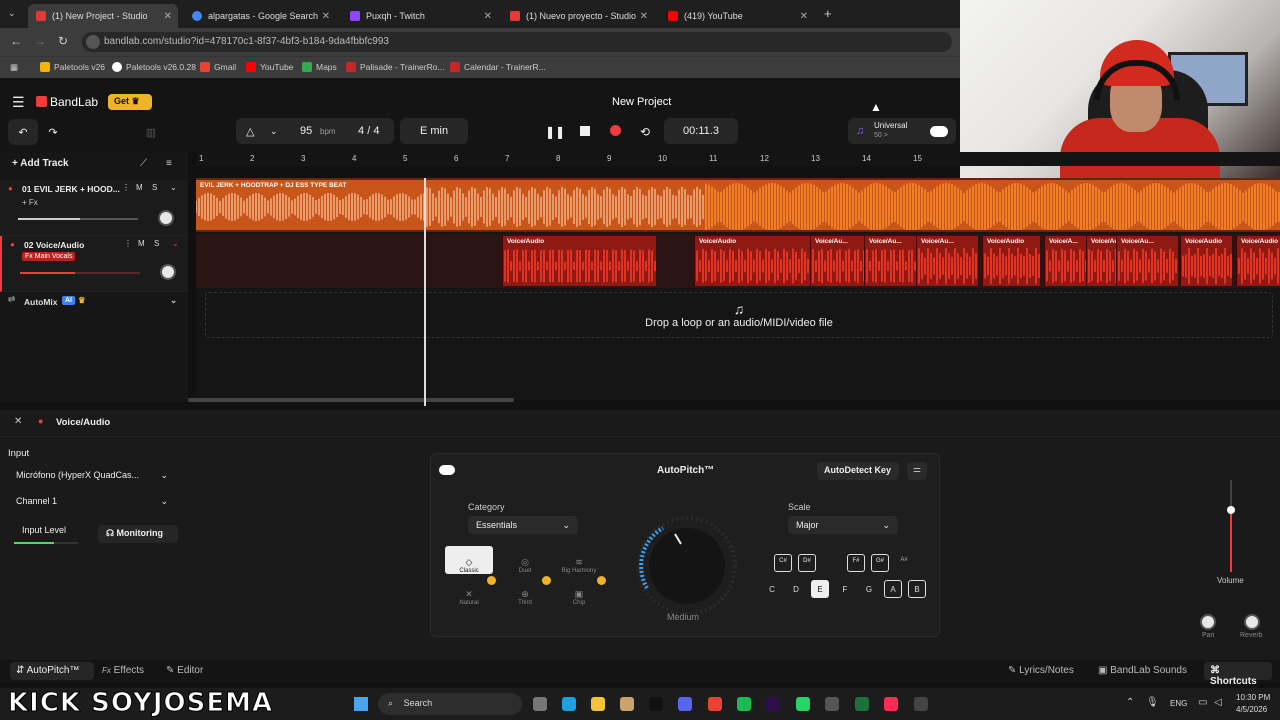 The width and height of the screenshot is (1280, 720). Describe the element at coordinates (523, 525) in the screenshot. I see `category-select: Essentials ⌄` at that location.